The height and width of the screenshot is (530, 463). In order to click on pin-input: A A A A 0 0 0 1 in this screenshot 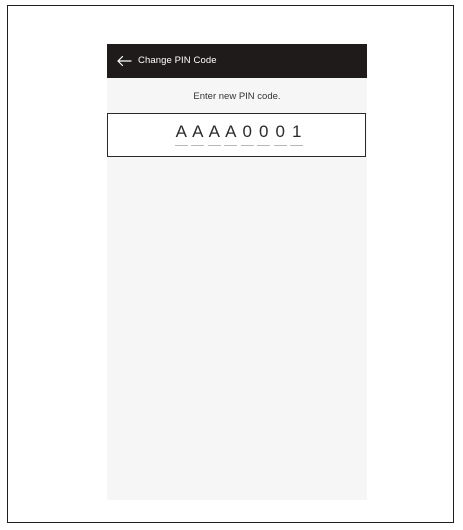, I will do `click(236, 135)`.